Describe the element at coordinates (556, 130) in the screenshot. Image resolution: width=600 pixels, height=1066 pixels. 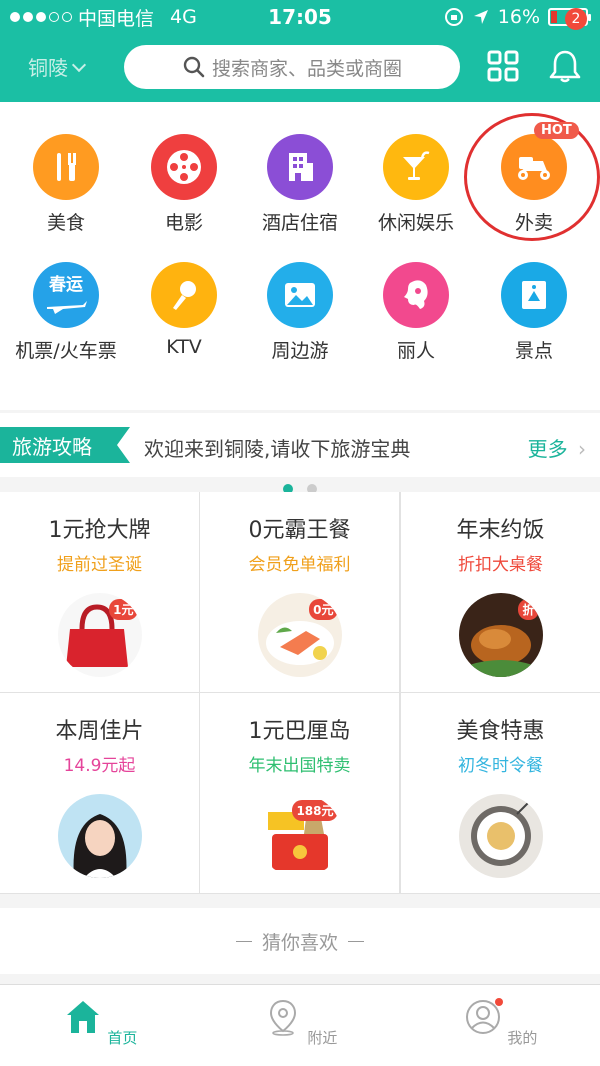
I see `hot-badge: HOT` at that location.